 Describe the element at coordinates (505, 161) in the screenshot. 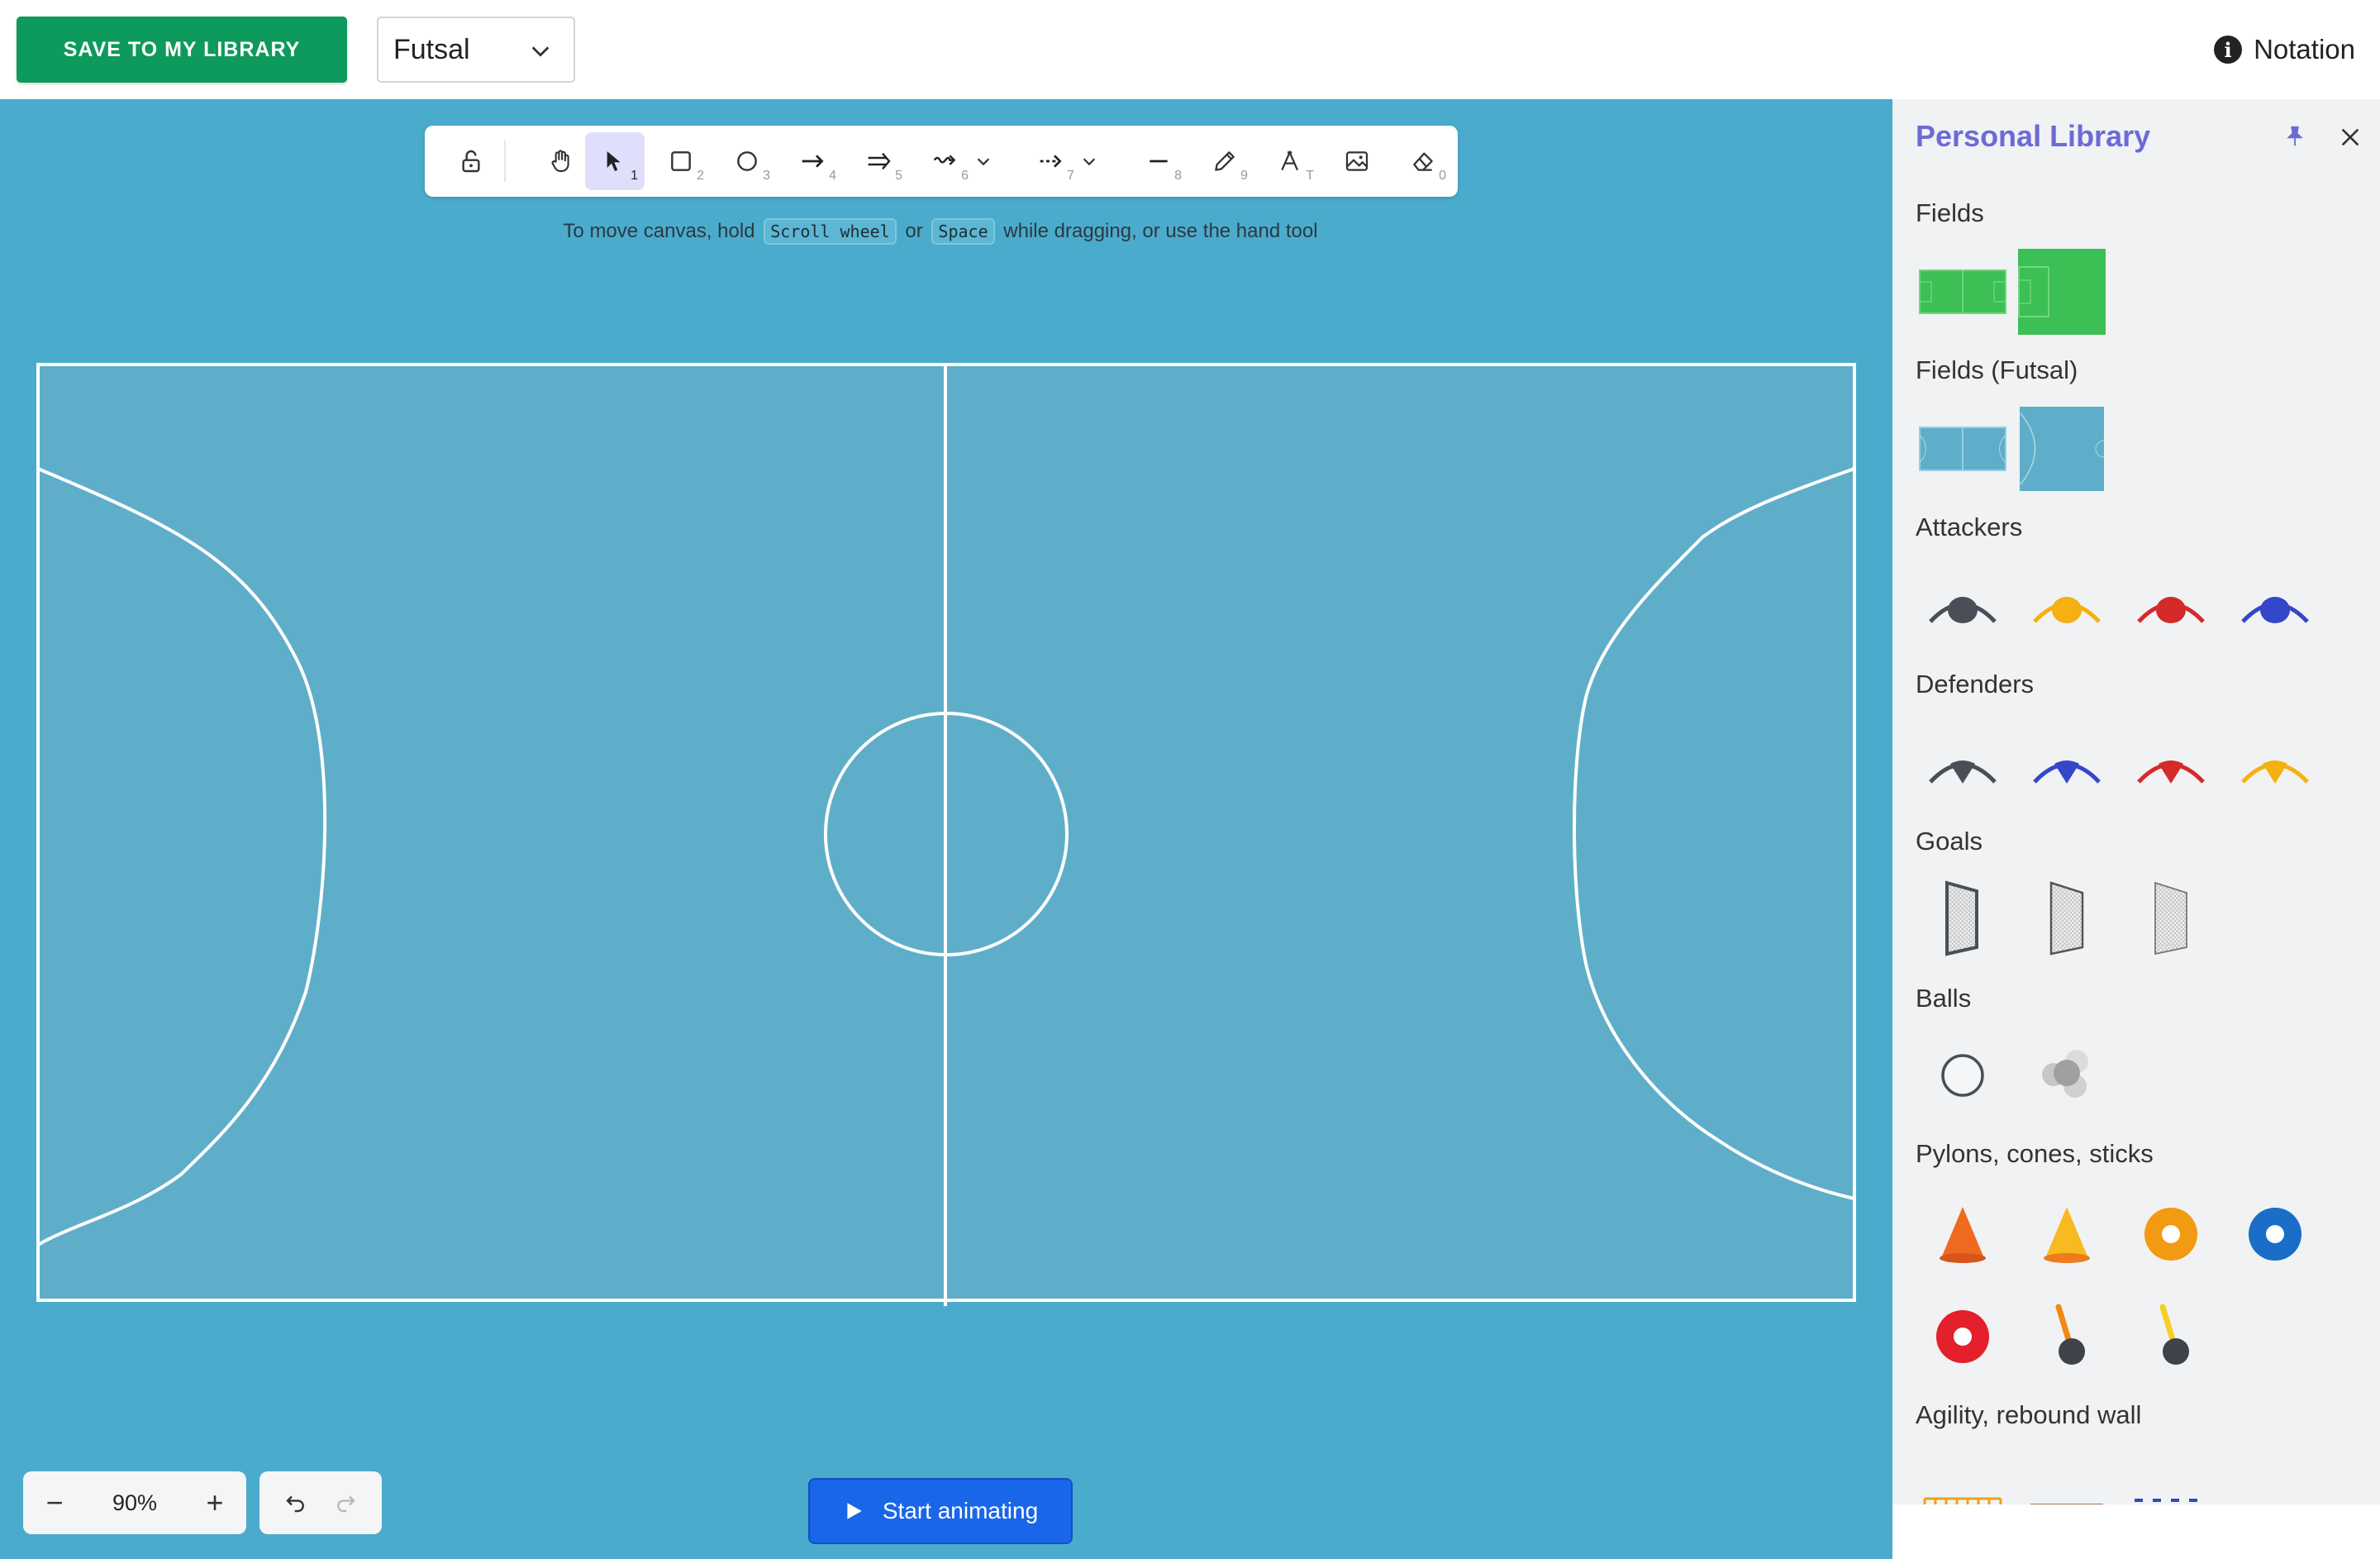

I see `toolbar-divider` at that location.